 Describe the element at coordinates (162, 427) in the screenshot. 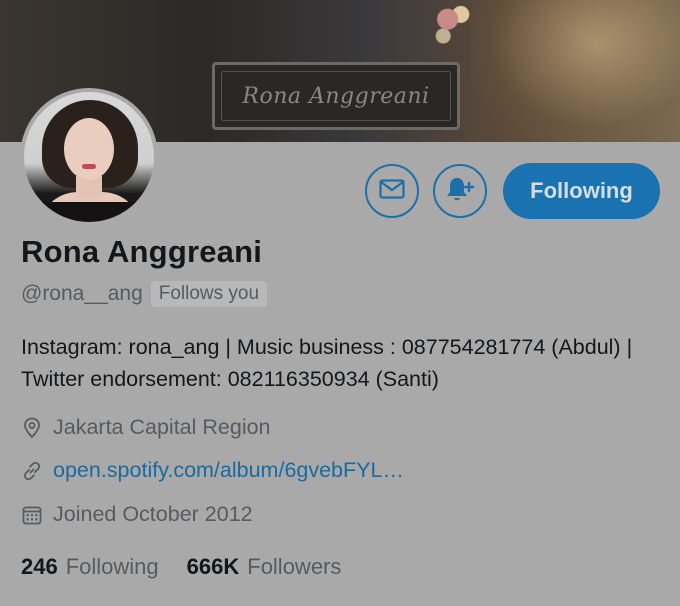

I see `location-text: Jakarta Capital Region` at that location.